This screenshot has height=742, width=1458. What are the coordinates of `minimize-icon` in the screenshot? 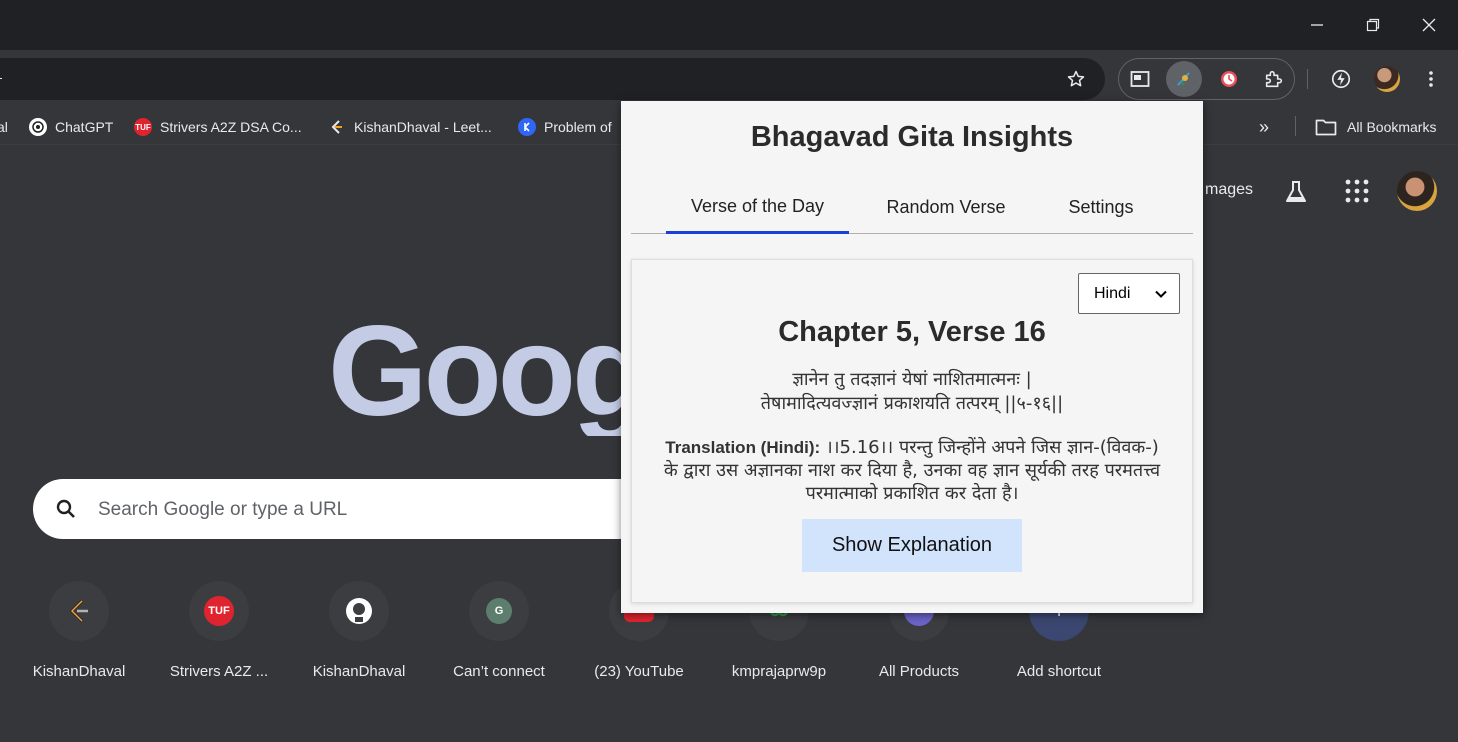 It's located at (1317, 25).